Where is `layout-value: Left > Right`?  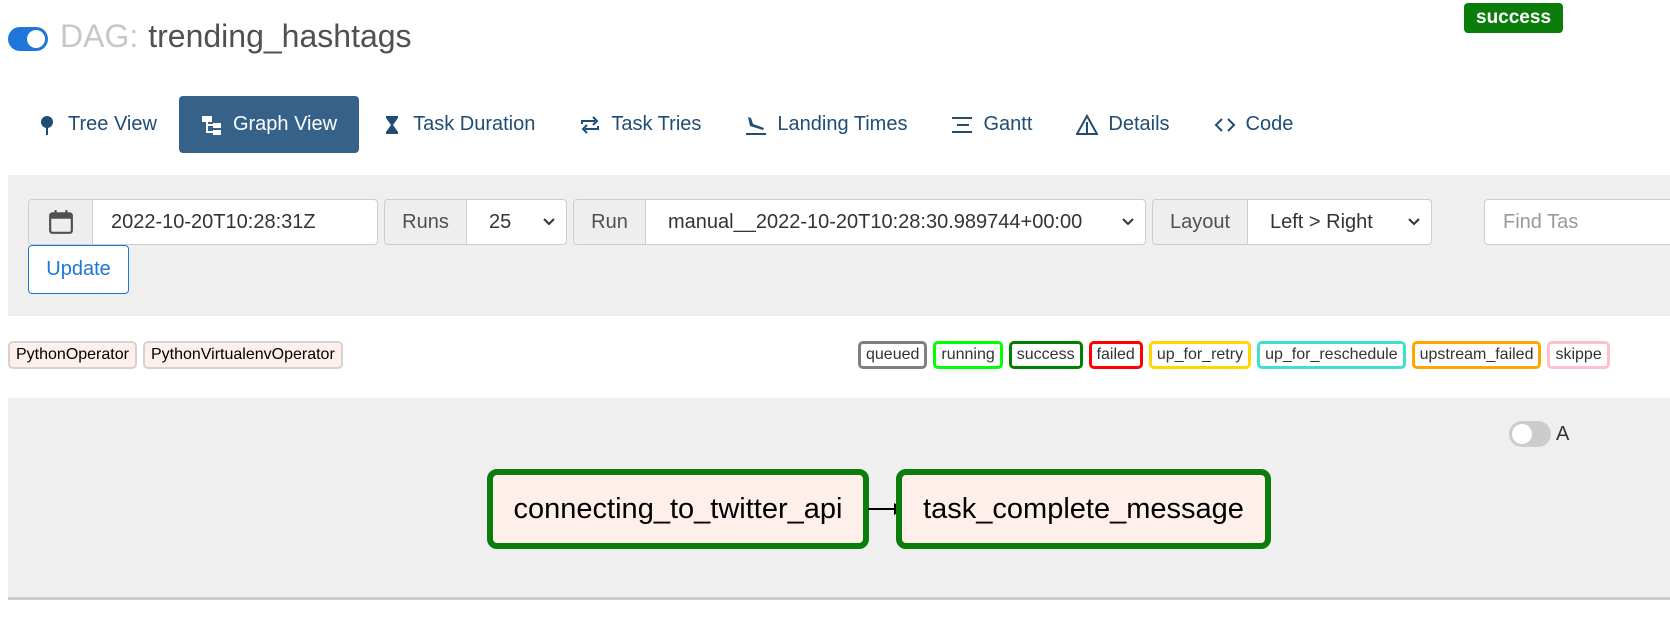 layout-value: Left > Right is located at coordinates (1321, 221).